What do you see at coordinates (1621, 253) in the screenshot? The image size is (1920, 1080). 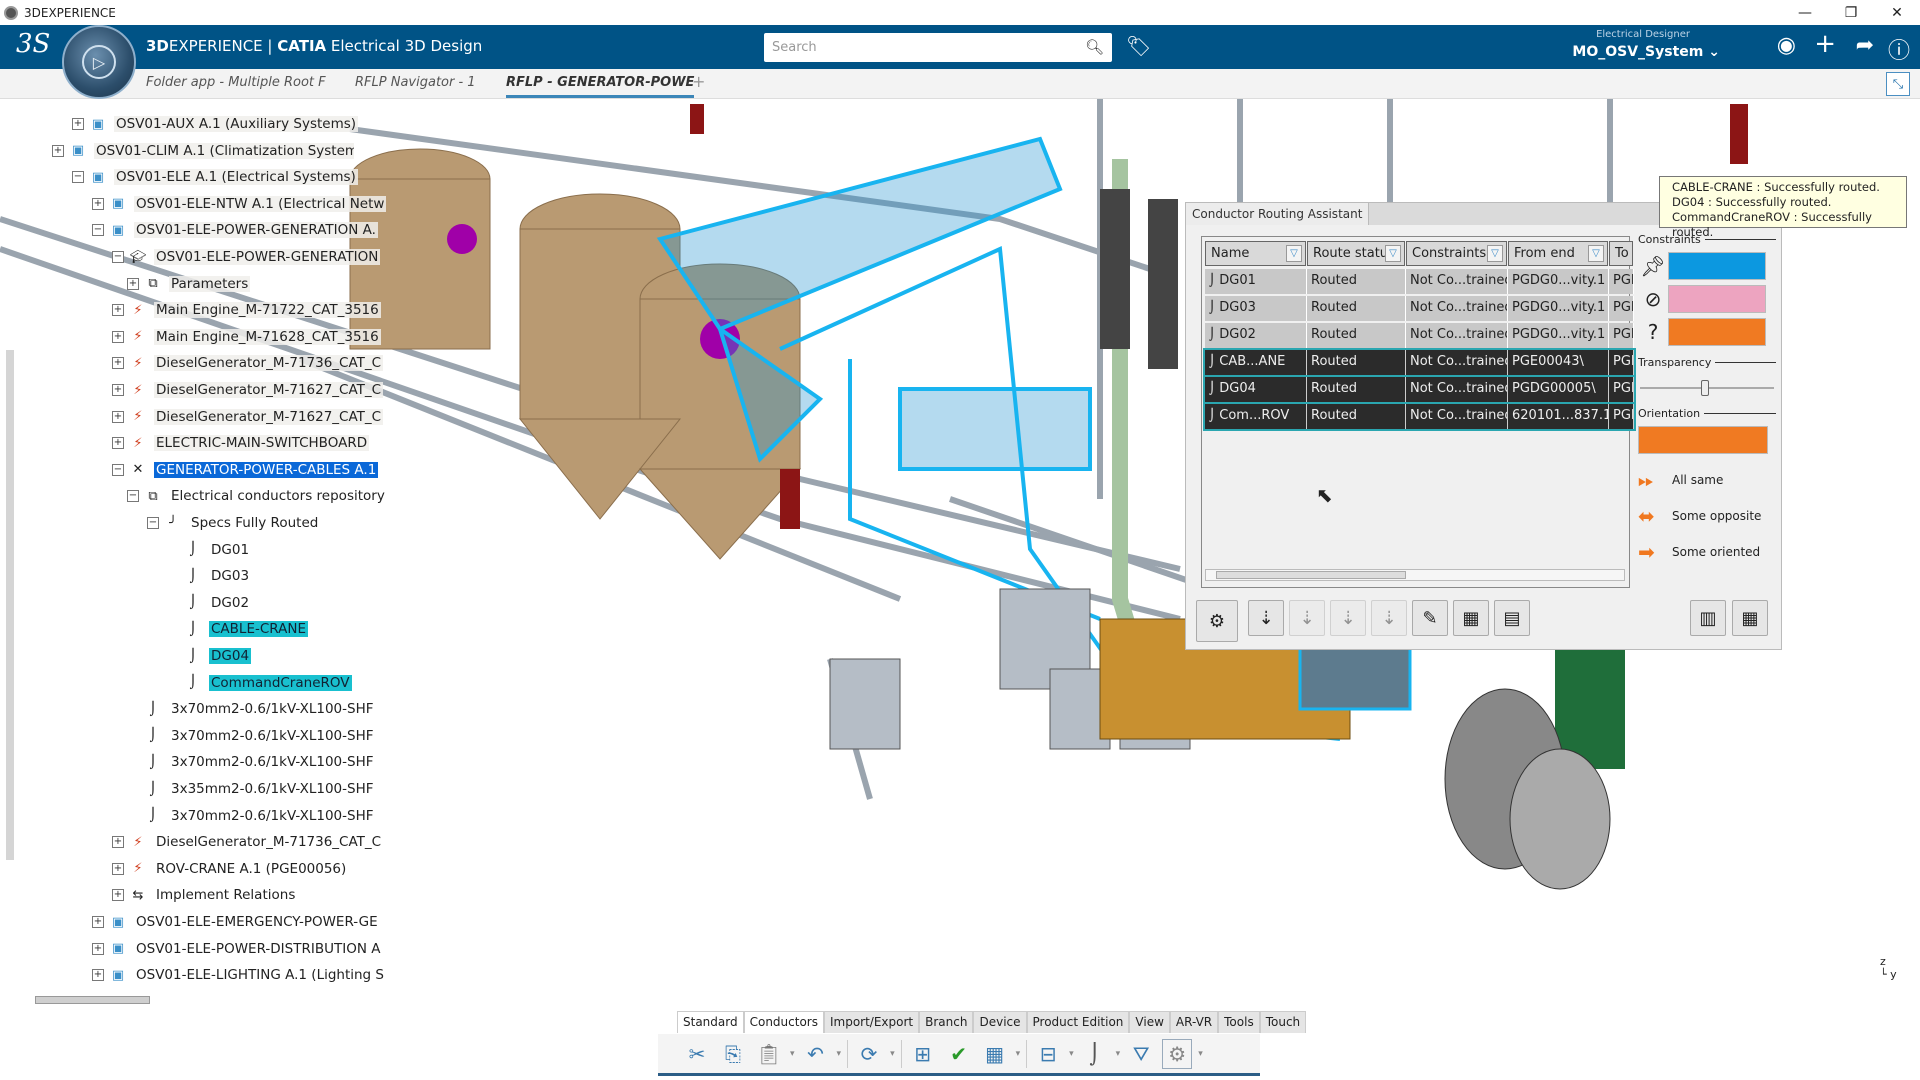 I see `column-header: To` at bounding box center [1621, 253].